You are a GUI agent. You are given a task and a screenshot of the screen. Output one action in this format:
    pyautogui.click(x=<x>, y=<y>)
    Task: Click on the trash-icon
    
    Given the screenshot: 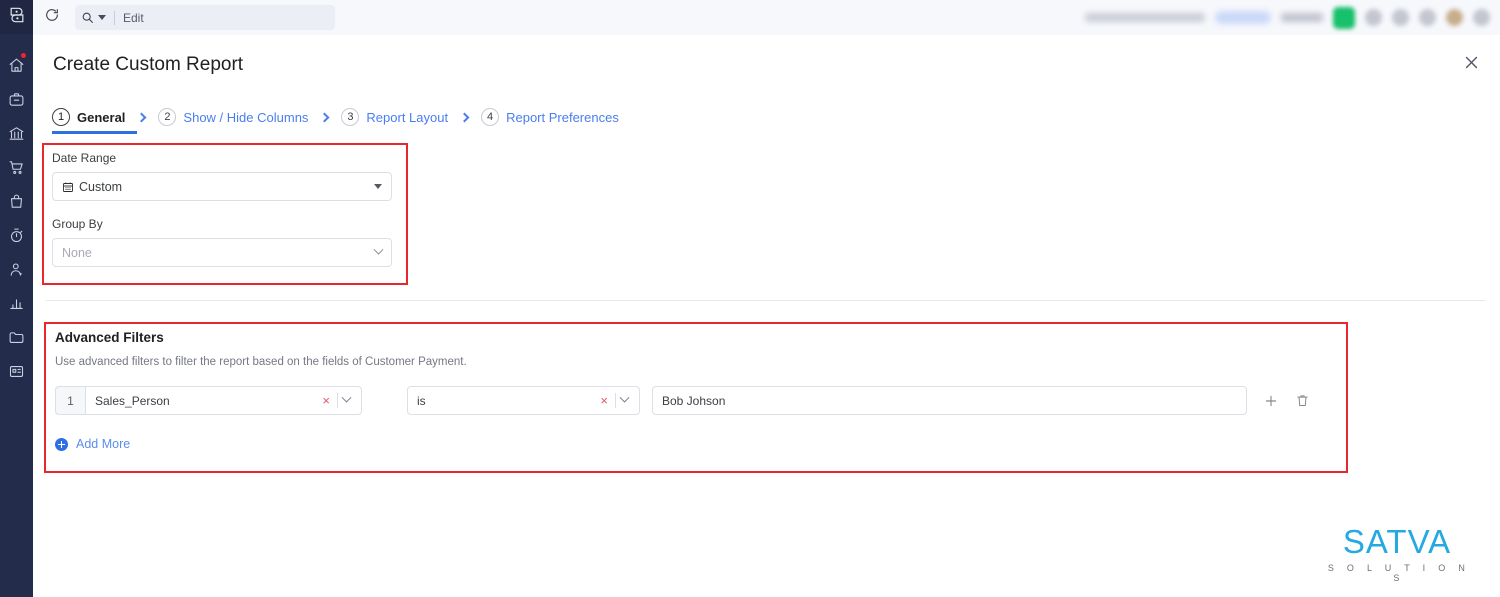 What is the action you would take?
    pyautogui.click(x=1302, y=400)
    